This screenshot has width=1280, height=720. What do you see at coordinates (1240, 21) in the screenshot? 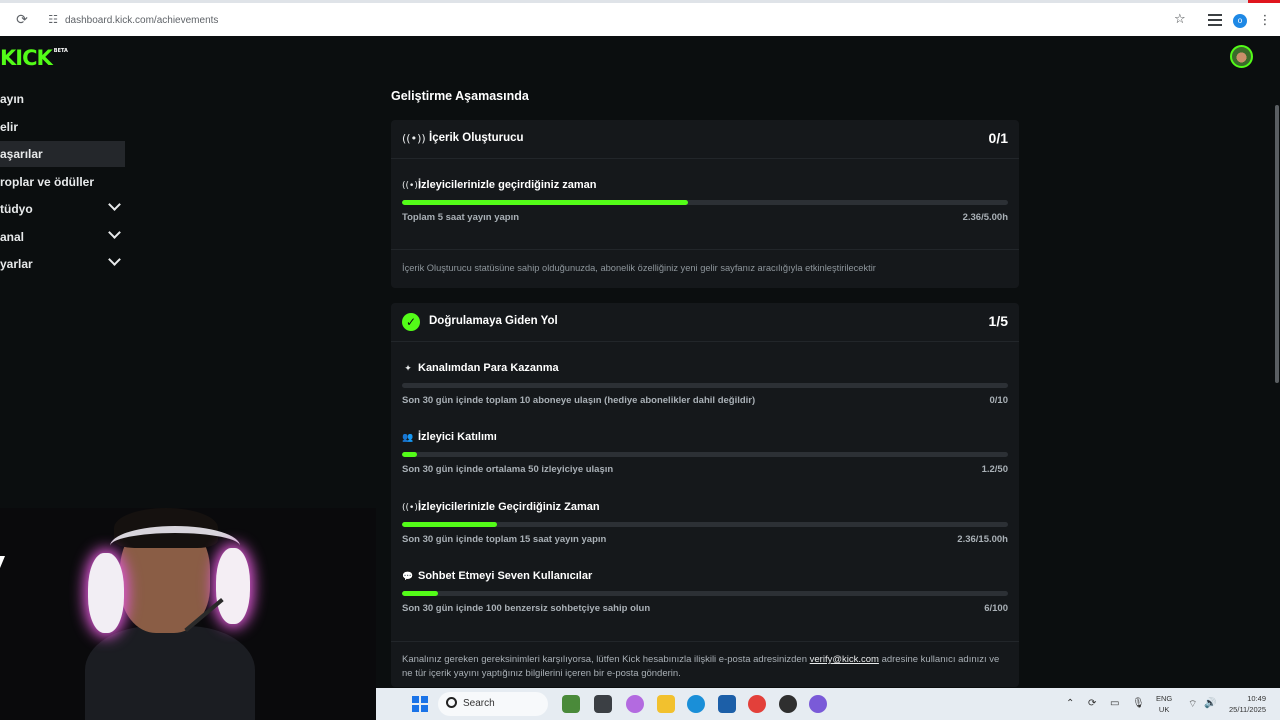
I see `profile-icon: o` at bounding box center [1240, 21].